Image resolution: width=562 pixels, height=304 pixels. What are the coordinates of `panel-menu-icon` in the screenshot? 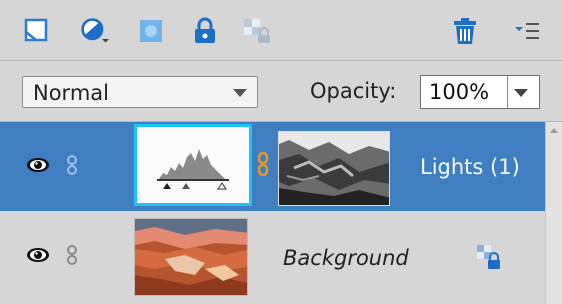 It's located at (527, 31).